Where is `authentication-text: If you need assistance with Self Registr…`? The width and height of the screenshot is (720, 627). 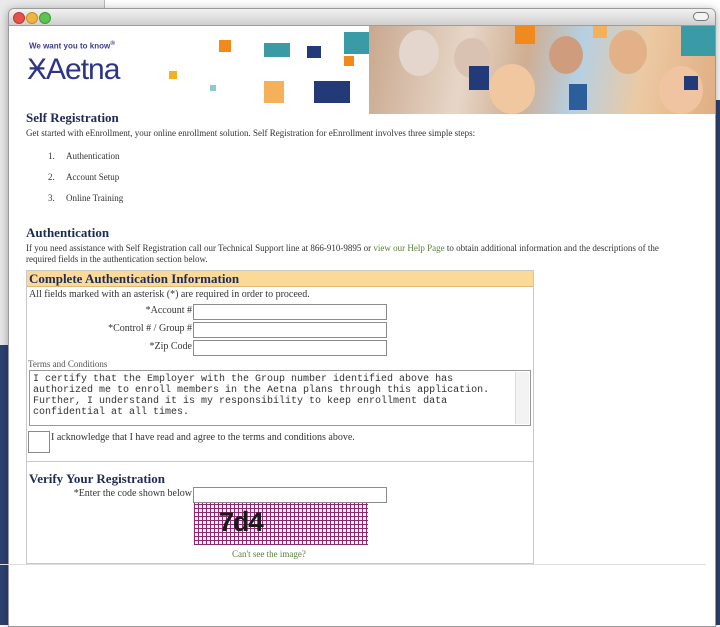
authentication-text: If you need assistance with Self Registr… is located at coordinates (342, 253).